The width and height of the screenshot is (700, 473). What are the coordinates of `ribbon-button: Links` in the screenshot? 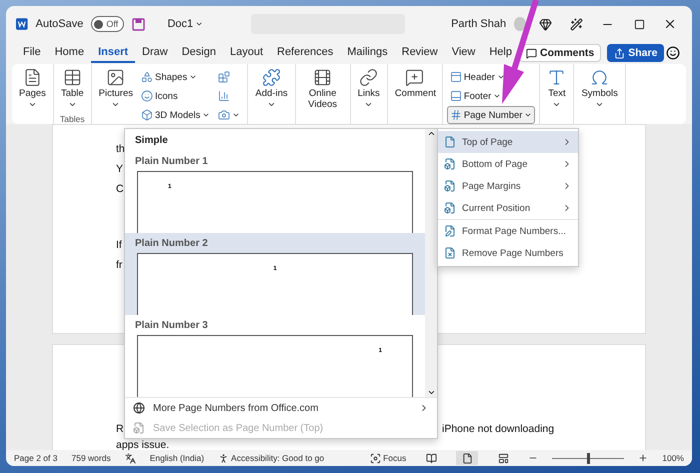 It's located at (368, 95).